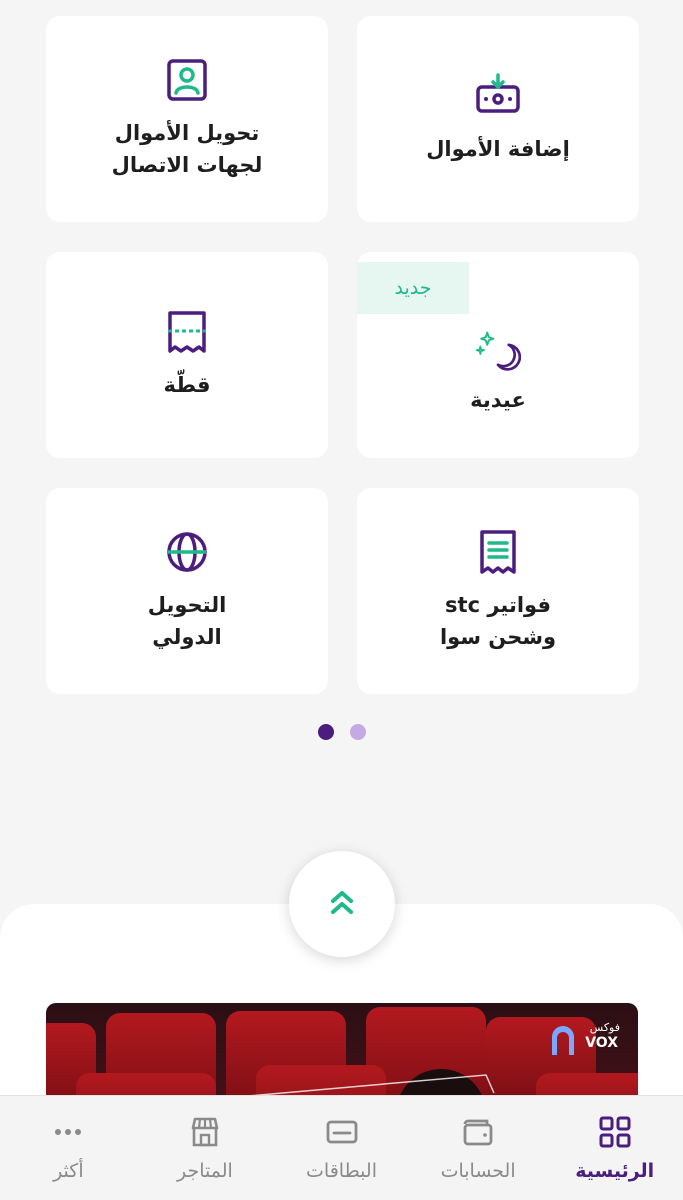  Describe the element at coordinates (478, 1171) in the screenshot. I see `nav-label: الحسابات` at that location.